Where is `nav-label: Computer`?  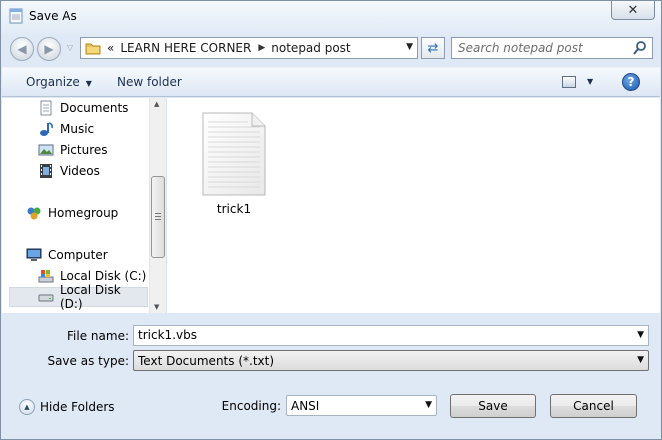
nav-label: Computer is located at coordinates (78, 255).